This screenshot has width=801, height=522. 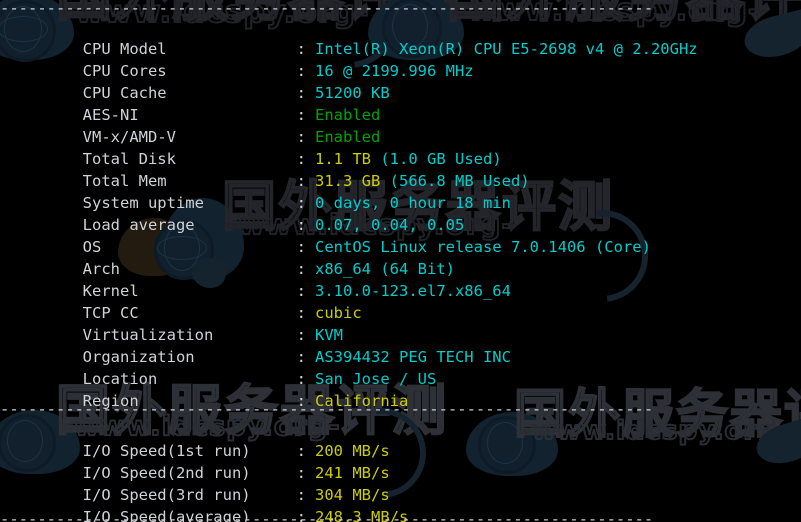 What do you see at coordinates (208, 439) in the screenshot?
I see `io-row-1st-run: I/O Speed(1st run):200 MB/s` at bounding box center [208, 439].